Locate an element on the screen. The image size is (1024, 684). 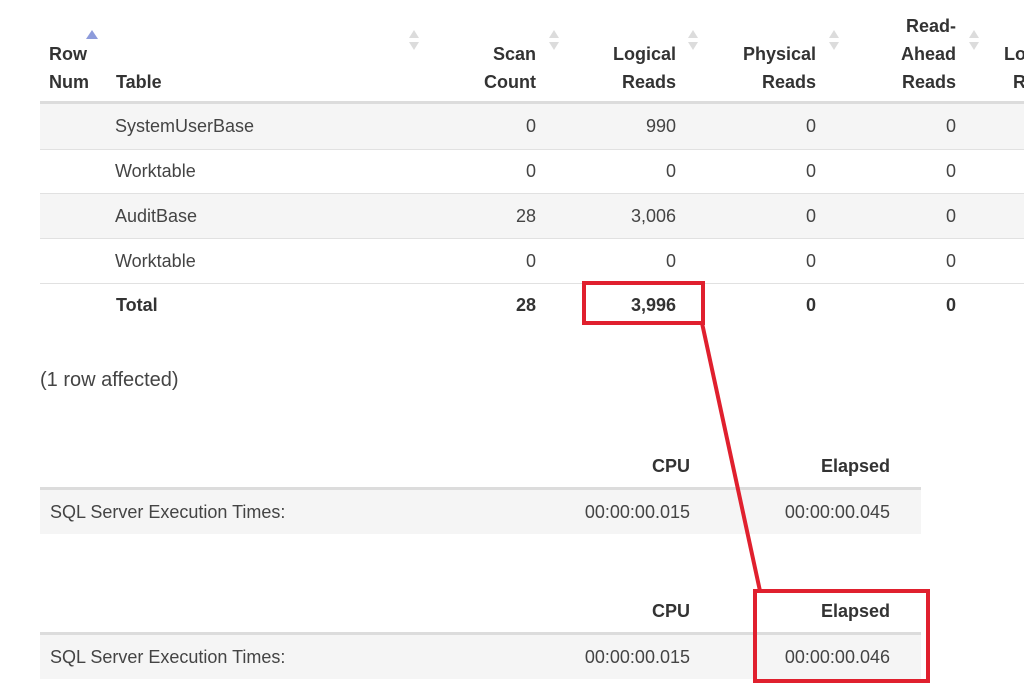
cell-total-scan-count: 28 is located at coordinates (525, 305).